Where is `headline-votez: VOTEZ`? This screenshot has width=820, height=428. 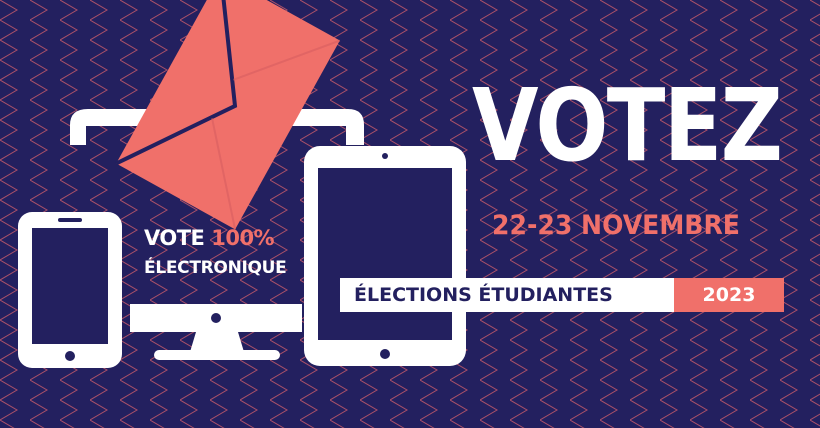 headline-votez: VOTEZ is located at coordinates (627, 125).